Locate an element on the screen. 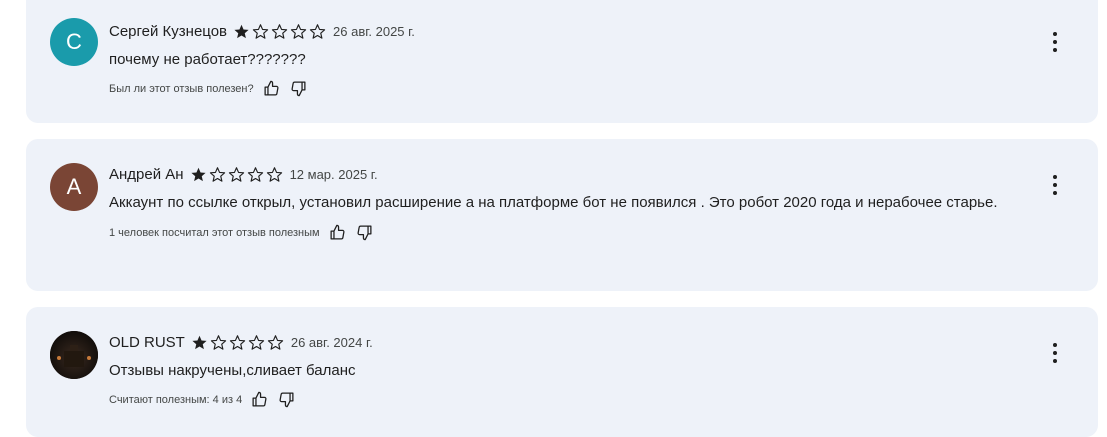 The height and width of the screenshot is (437, 1107). avatar-image is located at coordinates (74, 355).